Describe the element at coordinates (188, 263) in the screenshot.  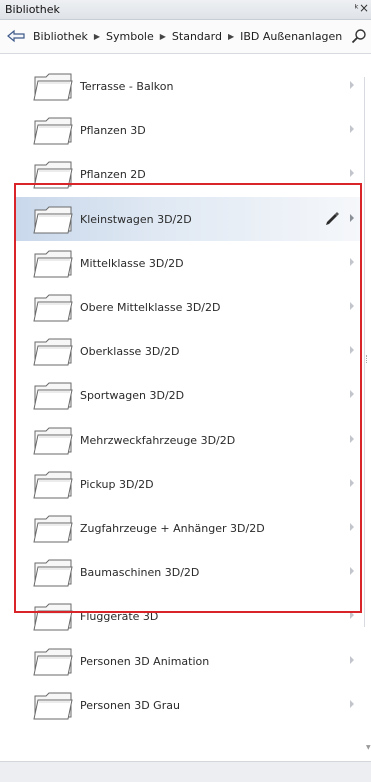
I see `folder-item: Mittelklasse 3D/2D` at that location.